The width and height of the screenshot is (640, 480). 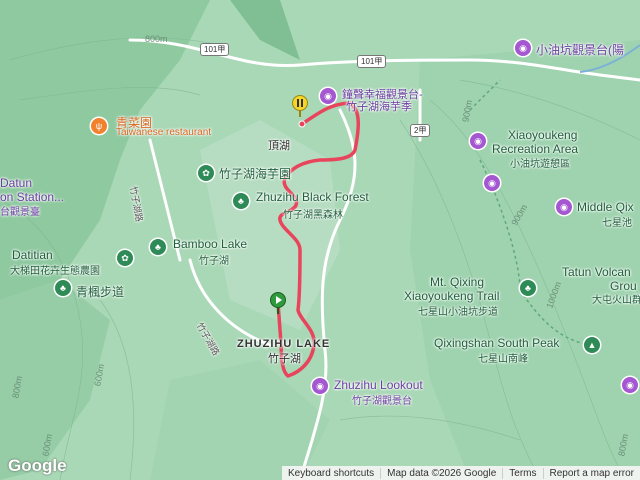 I want to click on pause-marker-icon, so click(x=300, y=106).